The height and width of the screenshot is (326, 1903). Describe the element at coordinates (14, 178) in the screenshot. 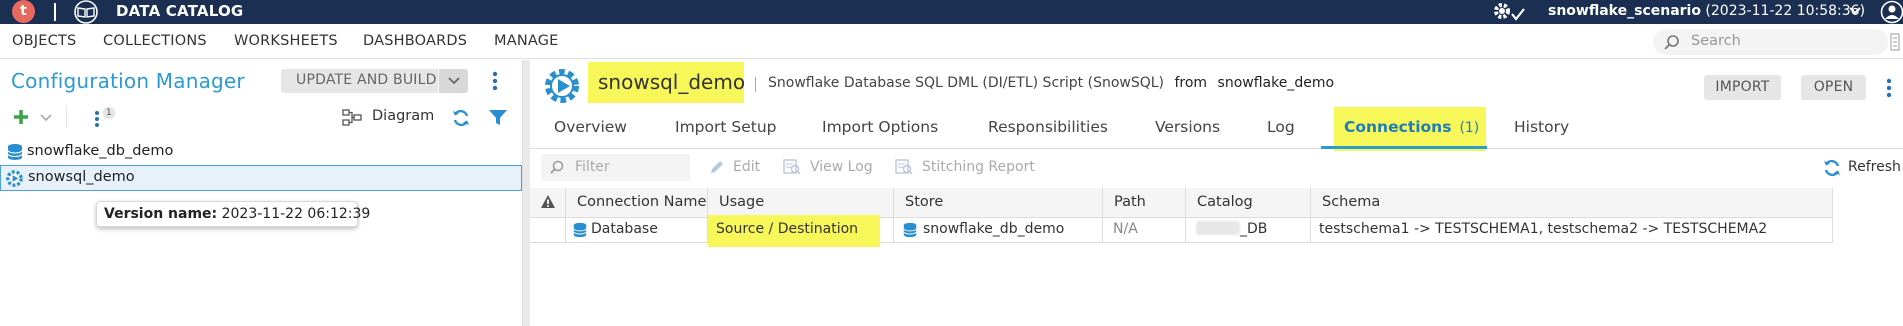

I see `gear-play-icon` at that location.